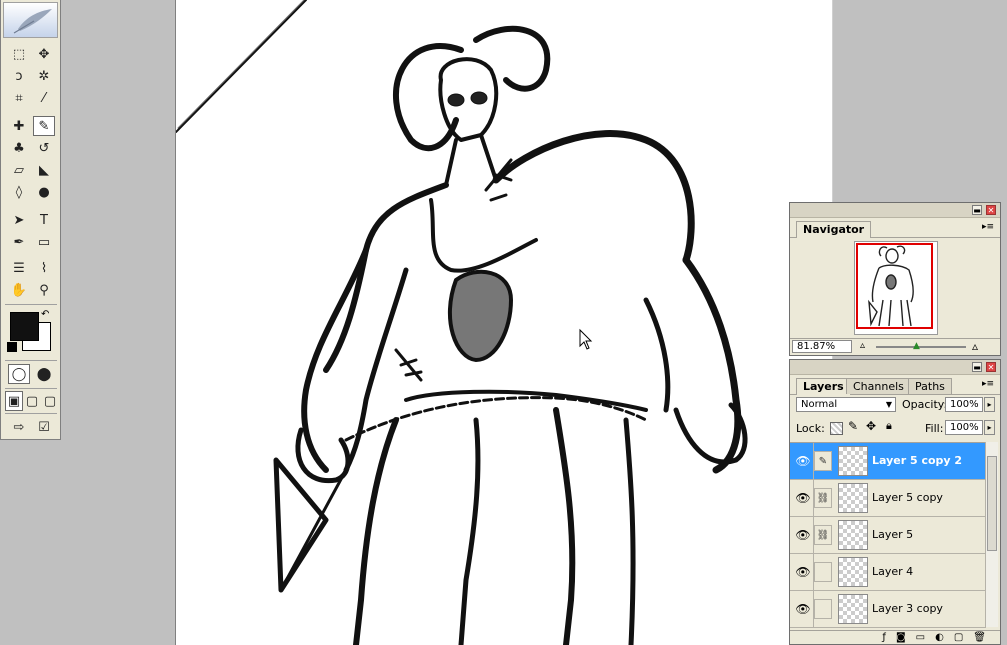 The height and width of the screenshot is (645, 1007). Describe the element at coordinates (823, 461) in the screenshot. I see `active-brush-icon: ✎` at that location.